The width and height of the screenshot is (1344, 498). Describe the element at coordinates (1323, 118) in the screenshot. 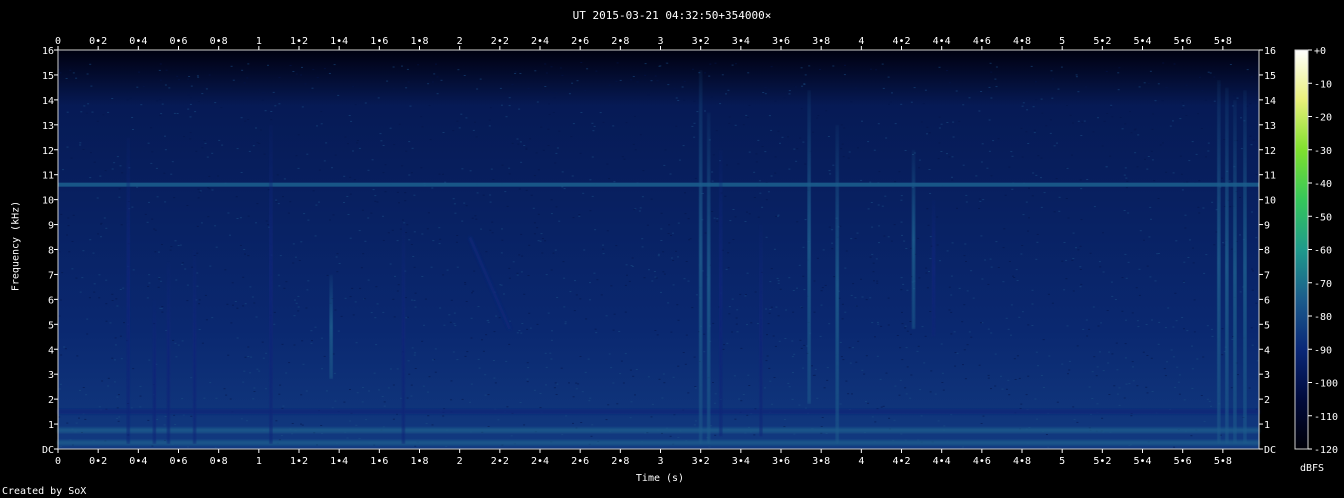

I see `colorbar-tick-label-2: -20` at that location.